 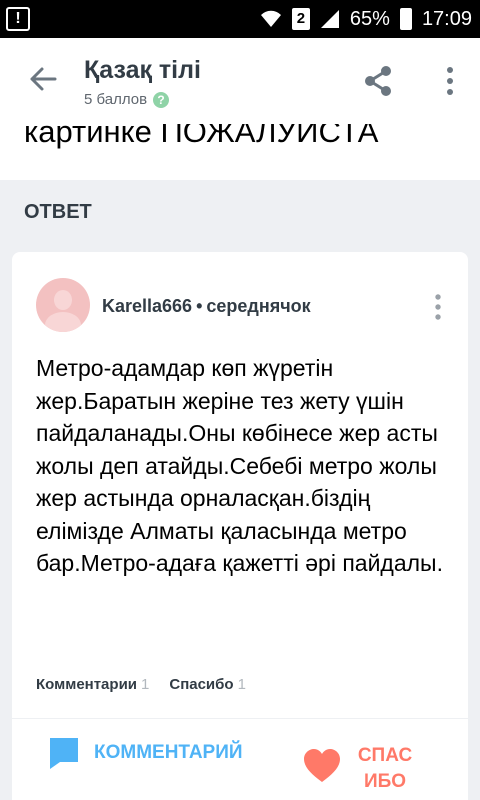 I want to click on page-title: Қазақ тілі, so click(x=142, y=70).